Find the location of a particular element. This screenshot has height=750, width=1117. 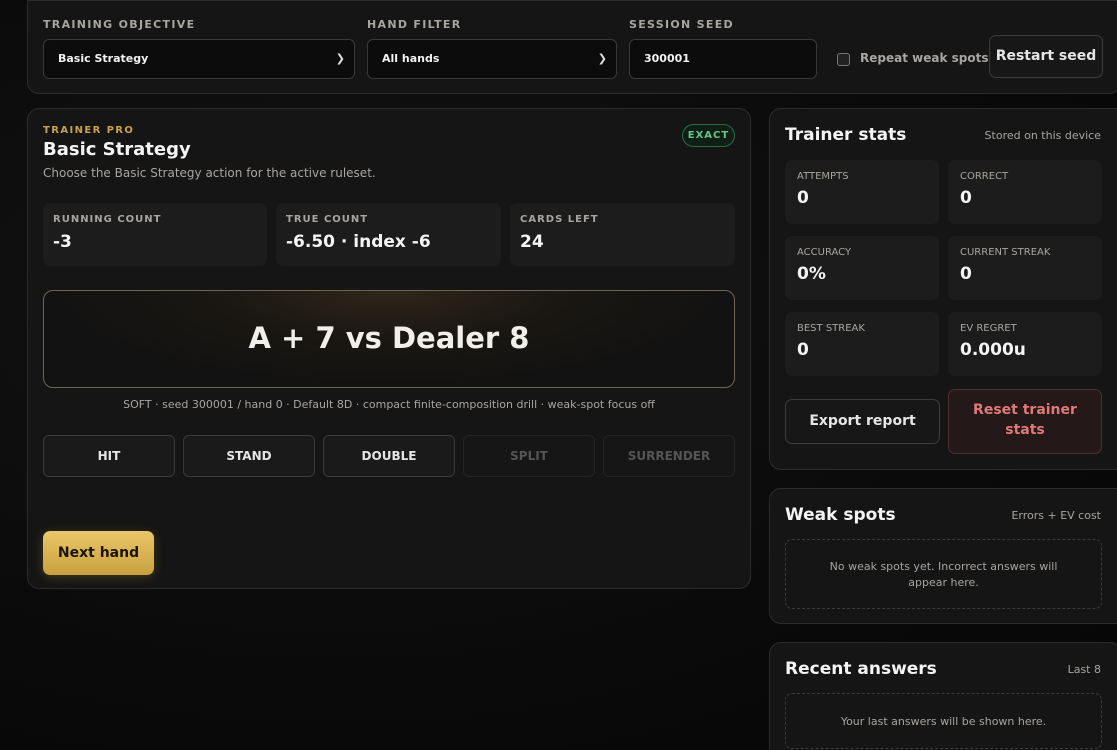

accuracy-box: ACCURACY 0% is located at coordinates (862, 268).